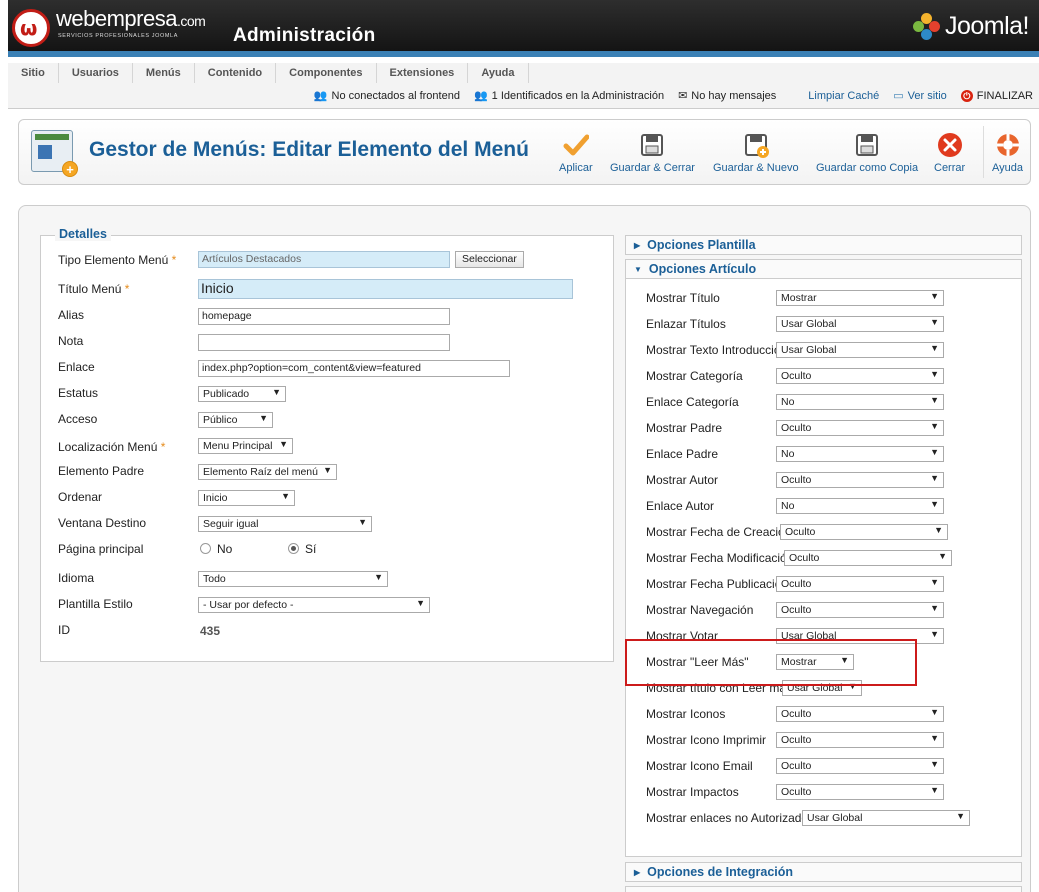  I want to click on article-options-header: ▼ Opciones Artículo, so click(823, 269).